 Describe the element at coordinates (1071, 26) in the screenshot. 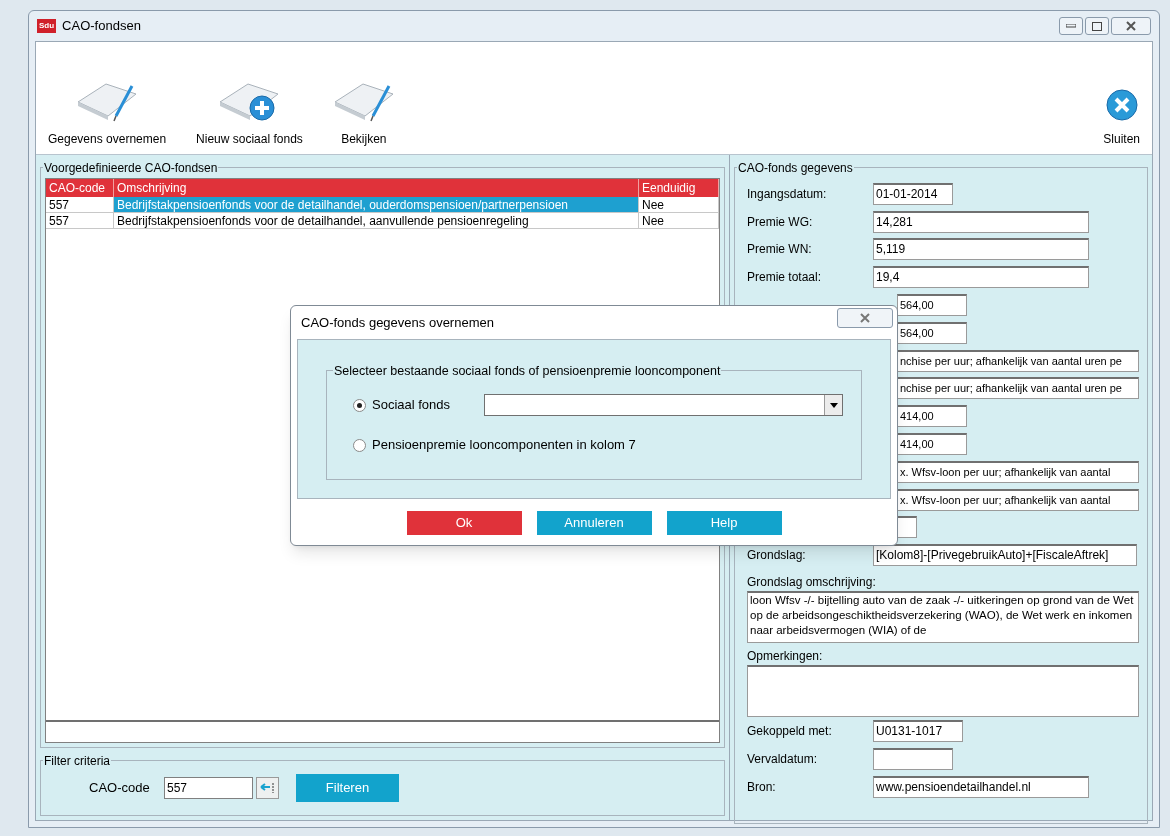

I see `minimize-icon` at that location.